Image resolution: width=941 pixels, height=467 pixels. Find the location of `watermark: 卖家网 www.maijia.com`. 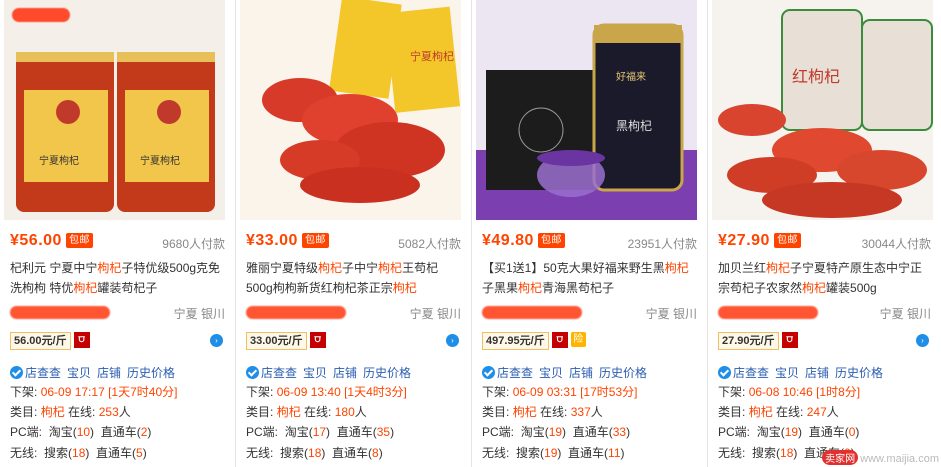

watermark: 卖家网 www.maijia.com is located at coordinates (880, 457).